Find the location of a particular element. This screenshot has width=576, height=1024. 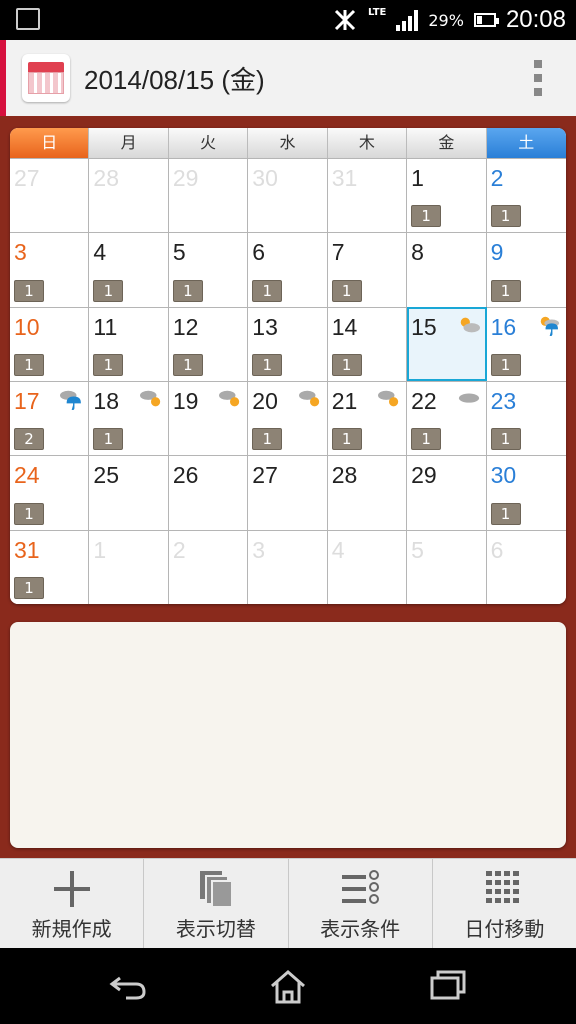

weekday-thursday: 木 is located at coordinates (367, 143).